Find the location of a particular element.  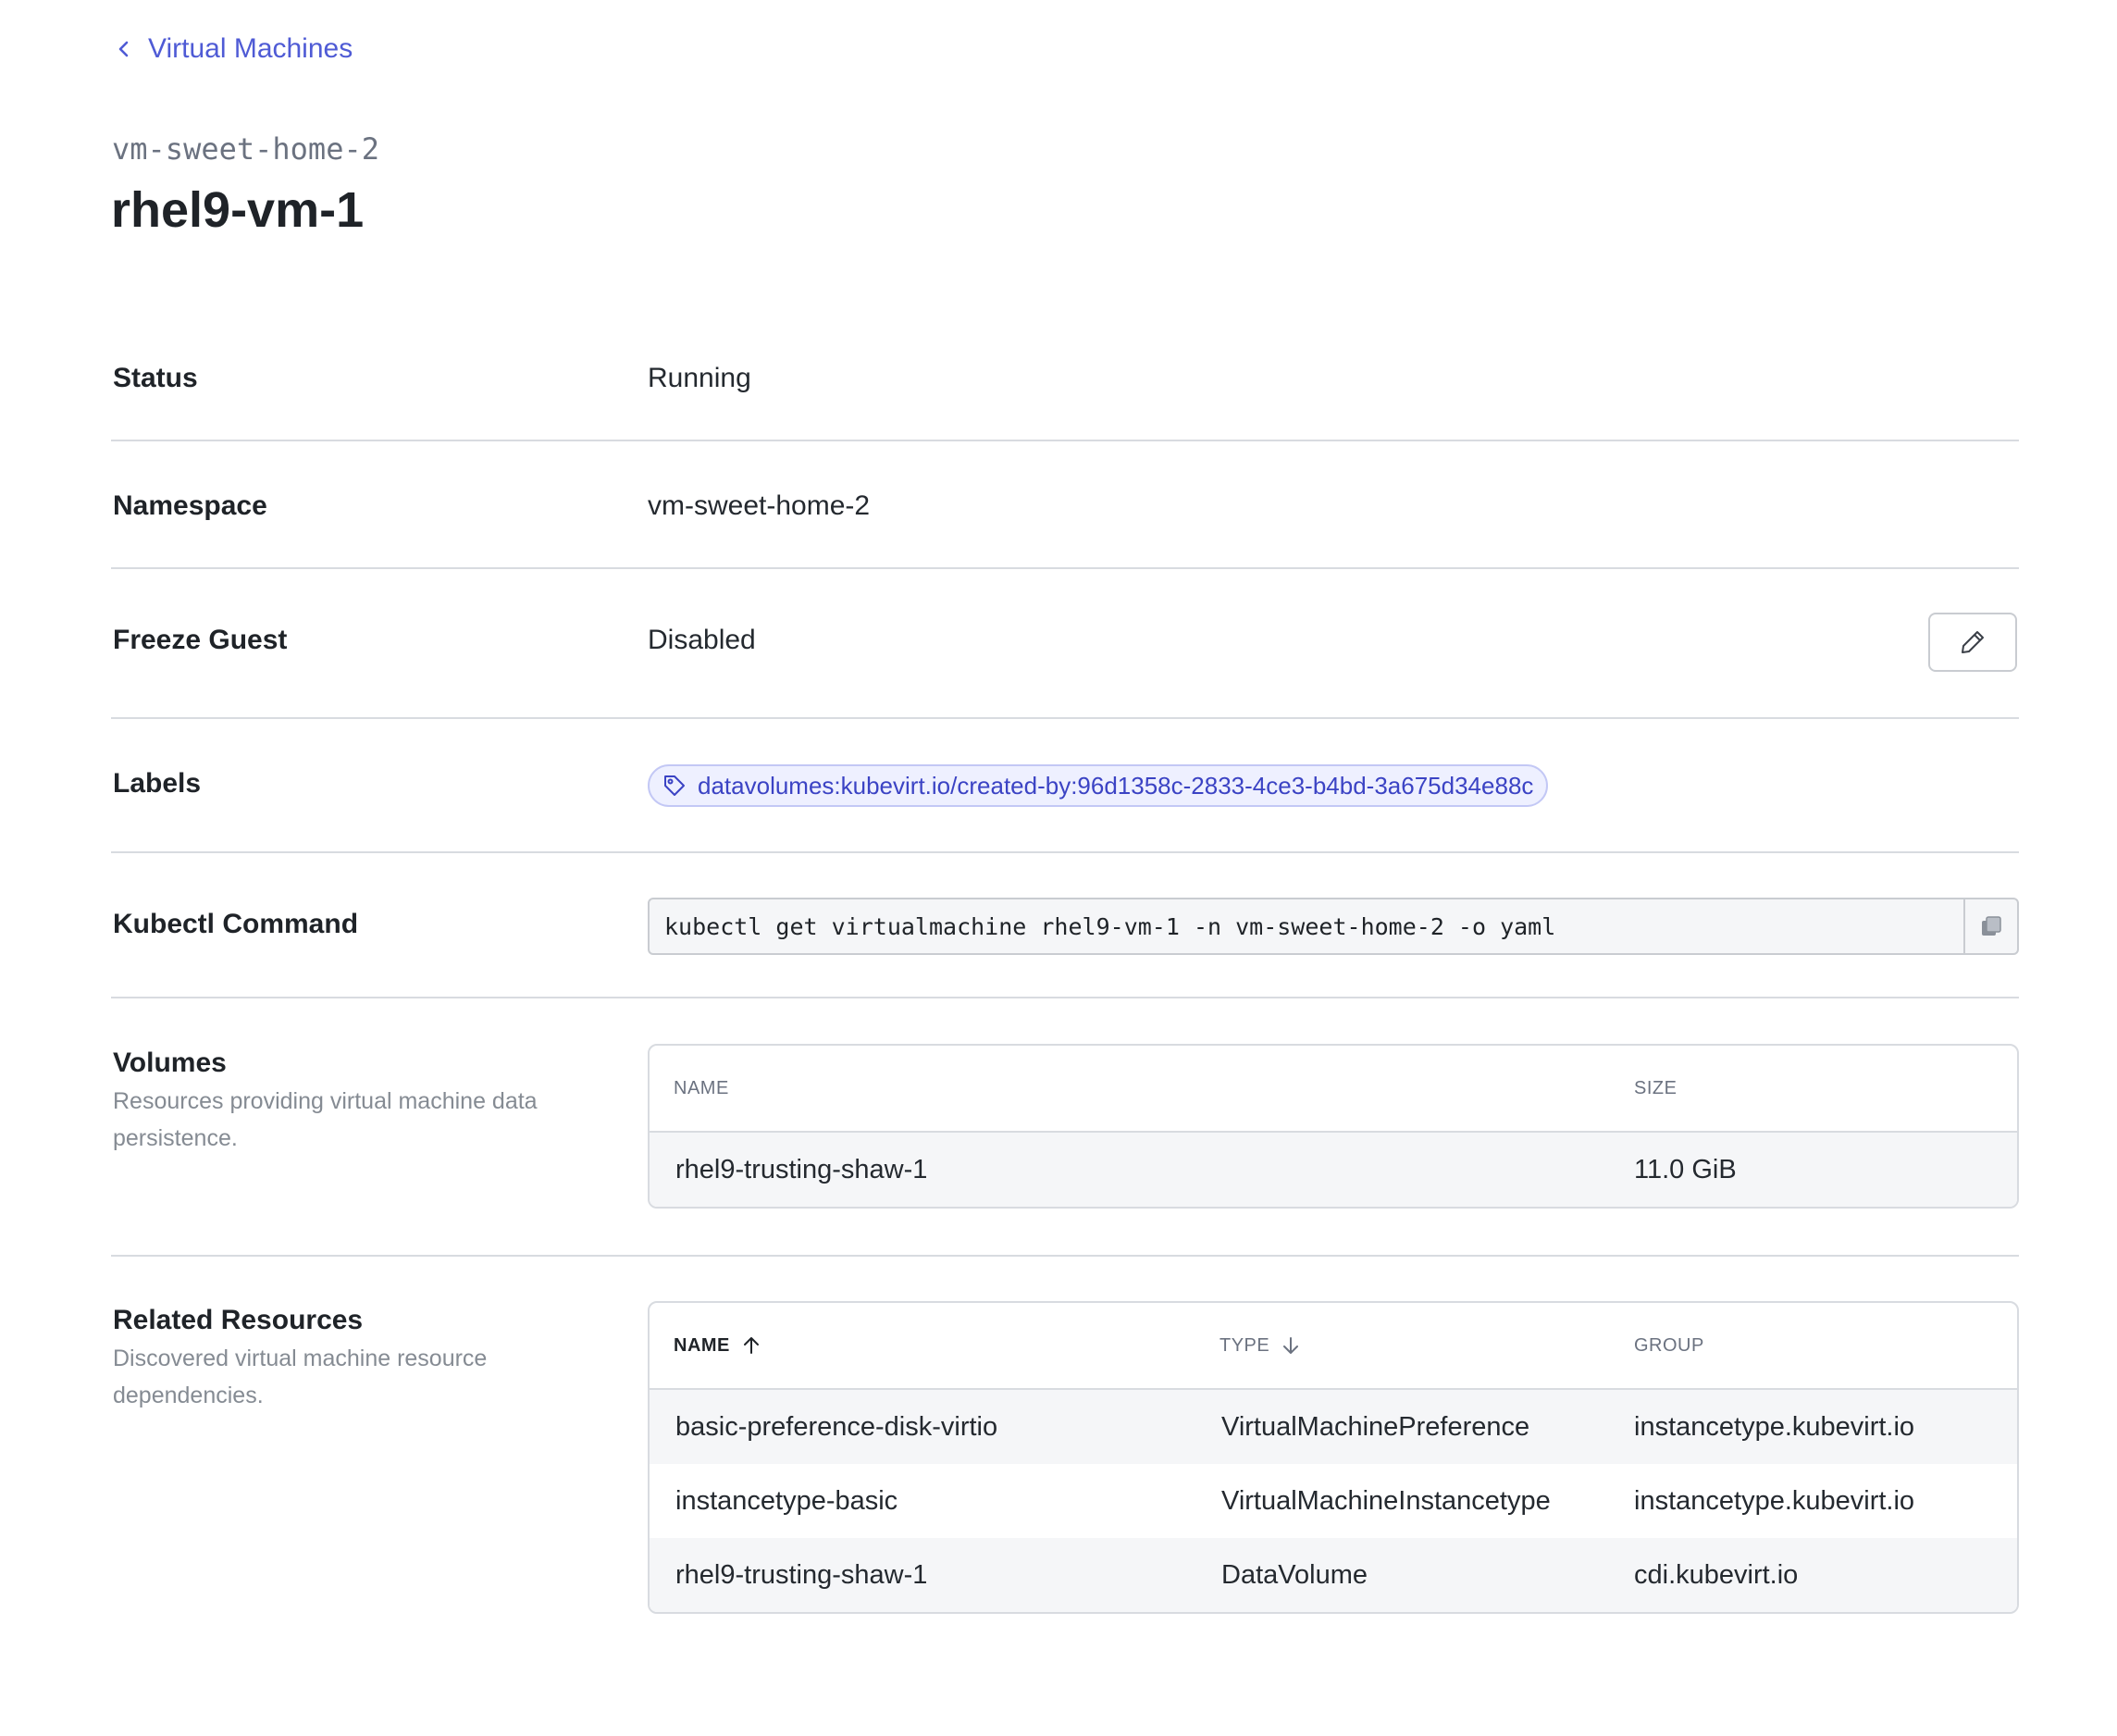

chevron-left-icon is located at coordinates (124, 49).